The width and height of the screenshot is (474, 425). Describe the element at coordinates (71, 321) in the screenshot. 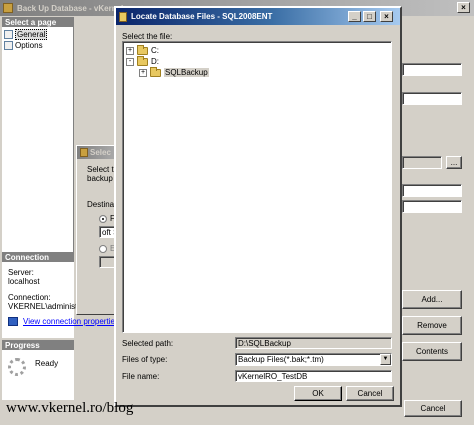

I see `view-connection-properties-link: View connection properties` at that location.